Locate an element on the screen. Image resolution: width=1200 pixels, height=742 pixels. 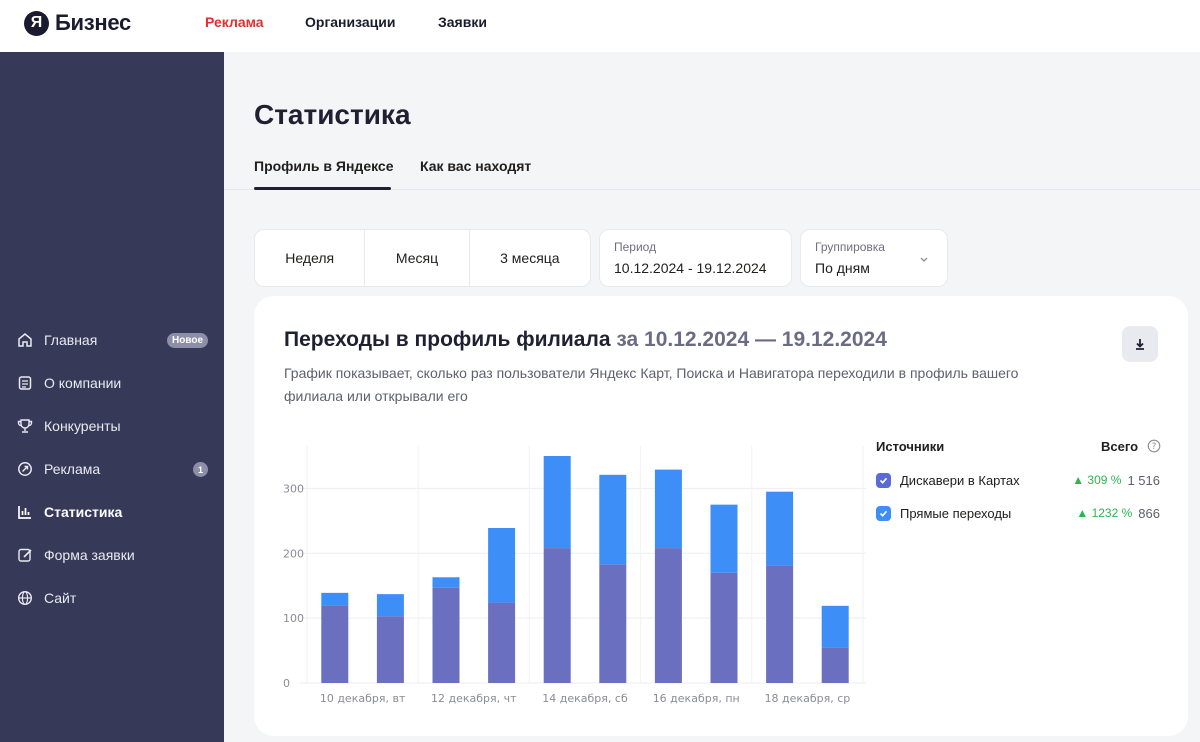
sidebar-item-site: Сайт is located at coordinates (46, 598).